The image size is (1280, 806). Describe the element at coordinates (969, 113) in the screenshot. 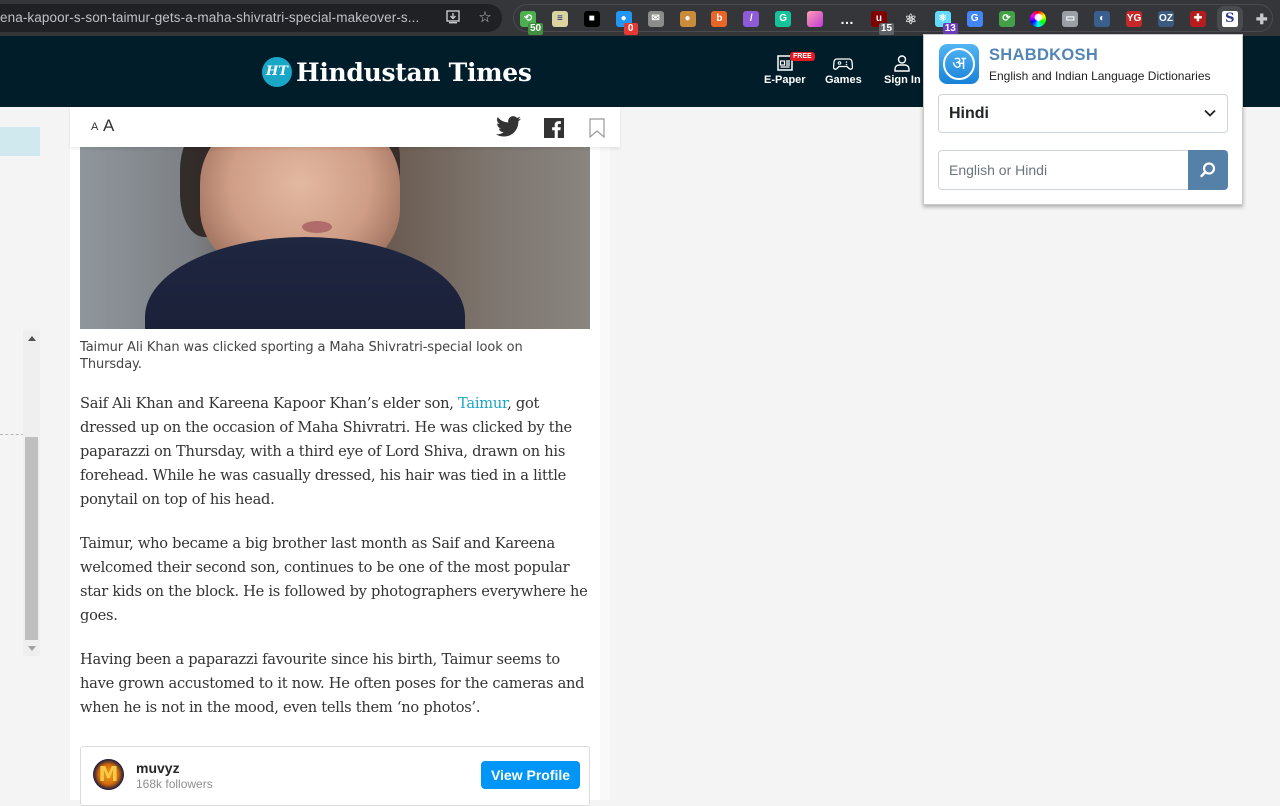

I see `selected-language: Hindi` at that location.